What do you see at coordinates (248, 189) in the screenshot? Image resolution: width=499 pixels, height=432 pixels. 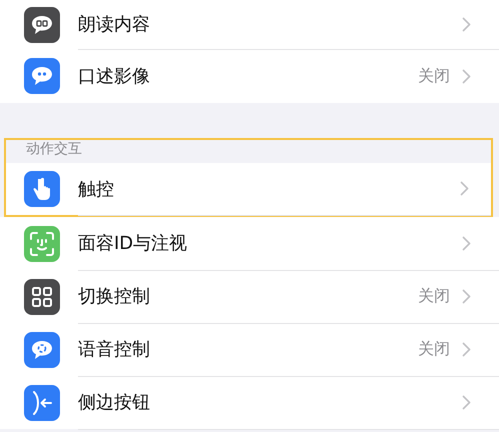 I see `settings-row: 触控` at bounding box center [248, 189].